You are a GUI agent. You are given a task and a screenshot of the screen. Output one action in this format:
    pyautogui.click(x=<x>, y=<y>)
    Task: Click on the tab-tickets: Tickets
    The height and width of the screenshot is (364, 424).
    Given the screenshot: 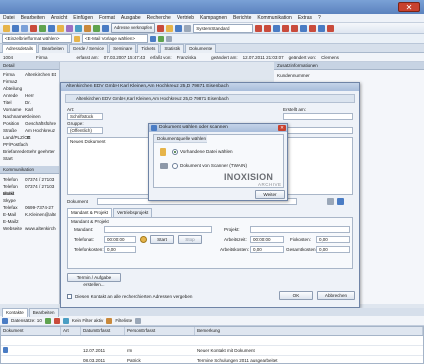 What is the action you would take?
    pyautogui.click(x=148, y=48)
    